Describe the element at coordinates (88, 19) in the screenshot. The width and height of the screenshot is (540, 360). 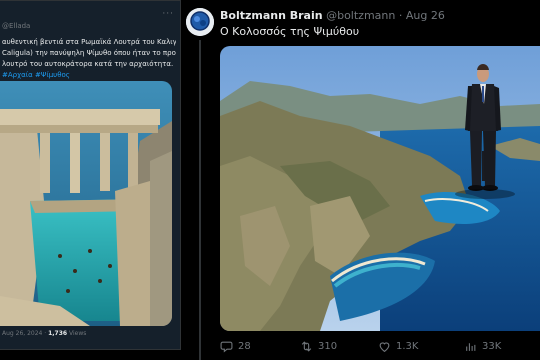
I see `left-tweet-header: @Ellada ···` at that location.